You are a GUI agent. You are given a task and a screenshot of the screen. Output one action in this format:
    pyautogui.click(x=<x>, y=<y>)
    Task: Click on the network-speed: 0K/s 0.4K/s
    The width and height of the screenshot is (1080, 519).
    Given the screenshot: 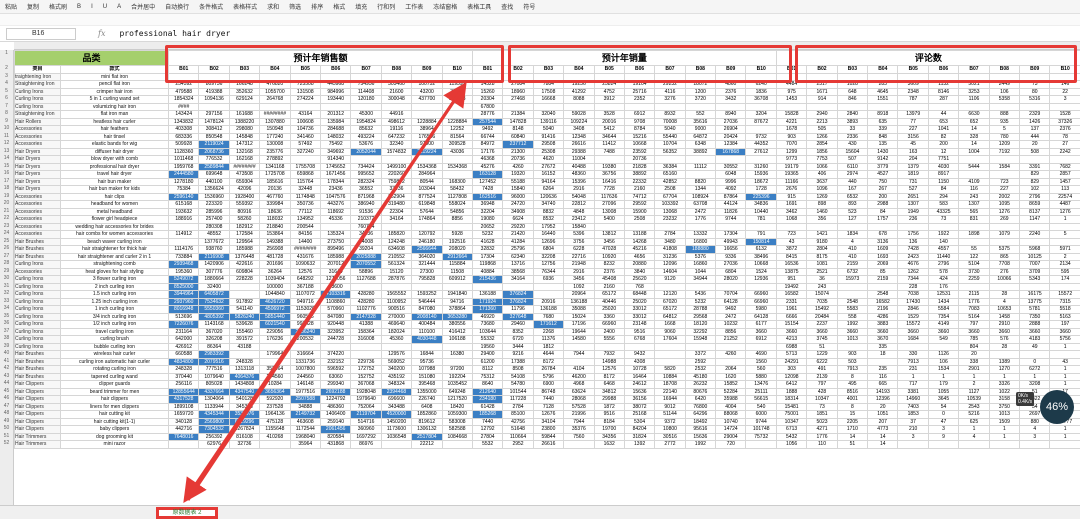 What is the action you would take?
    pyautogui.click(x=1025, y=399)
    